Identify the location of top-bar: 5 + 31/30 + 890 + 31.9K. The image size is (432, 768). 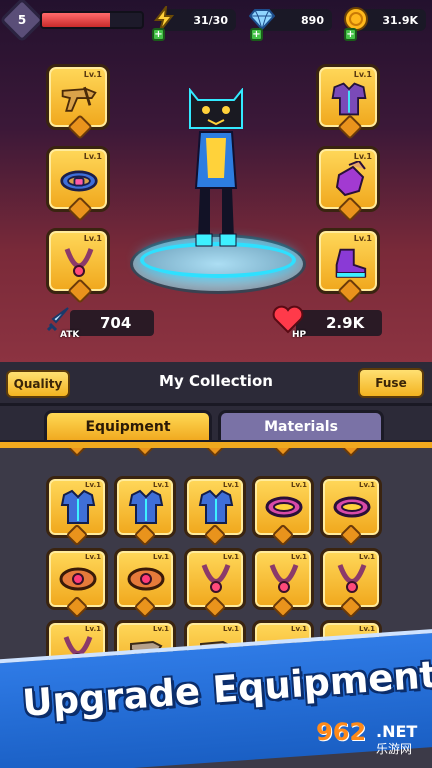
(216, 22).